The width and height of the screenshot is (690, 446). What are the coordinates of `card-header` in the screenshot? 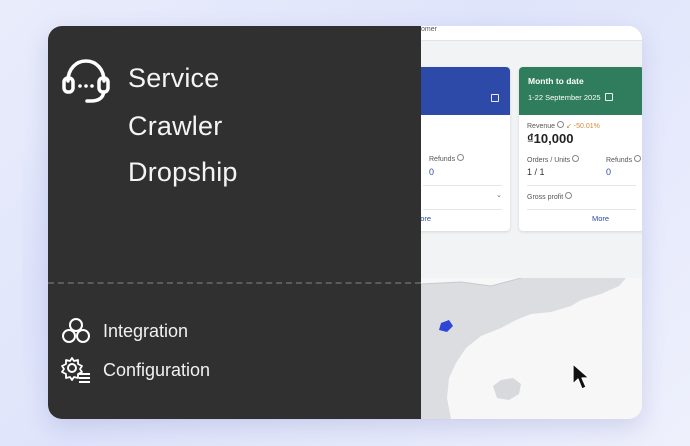 It's located at (465, 91).